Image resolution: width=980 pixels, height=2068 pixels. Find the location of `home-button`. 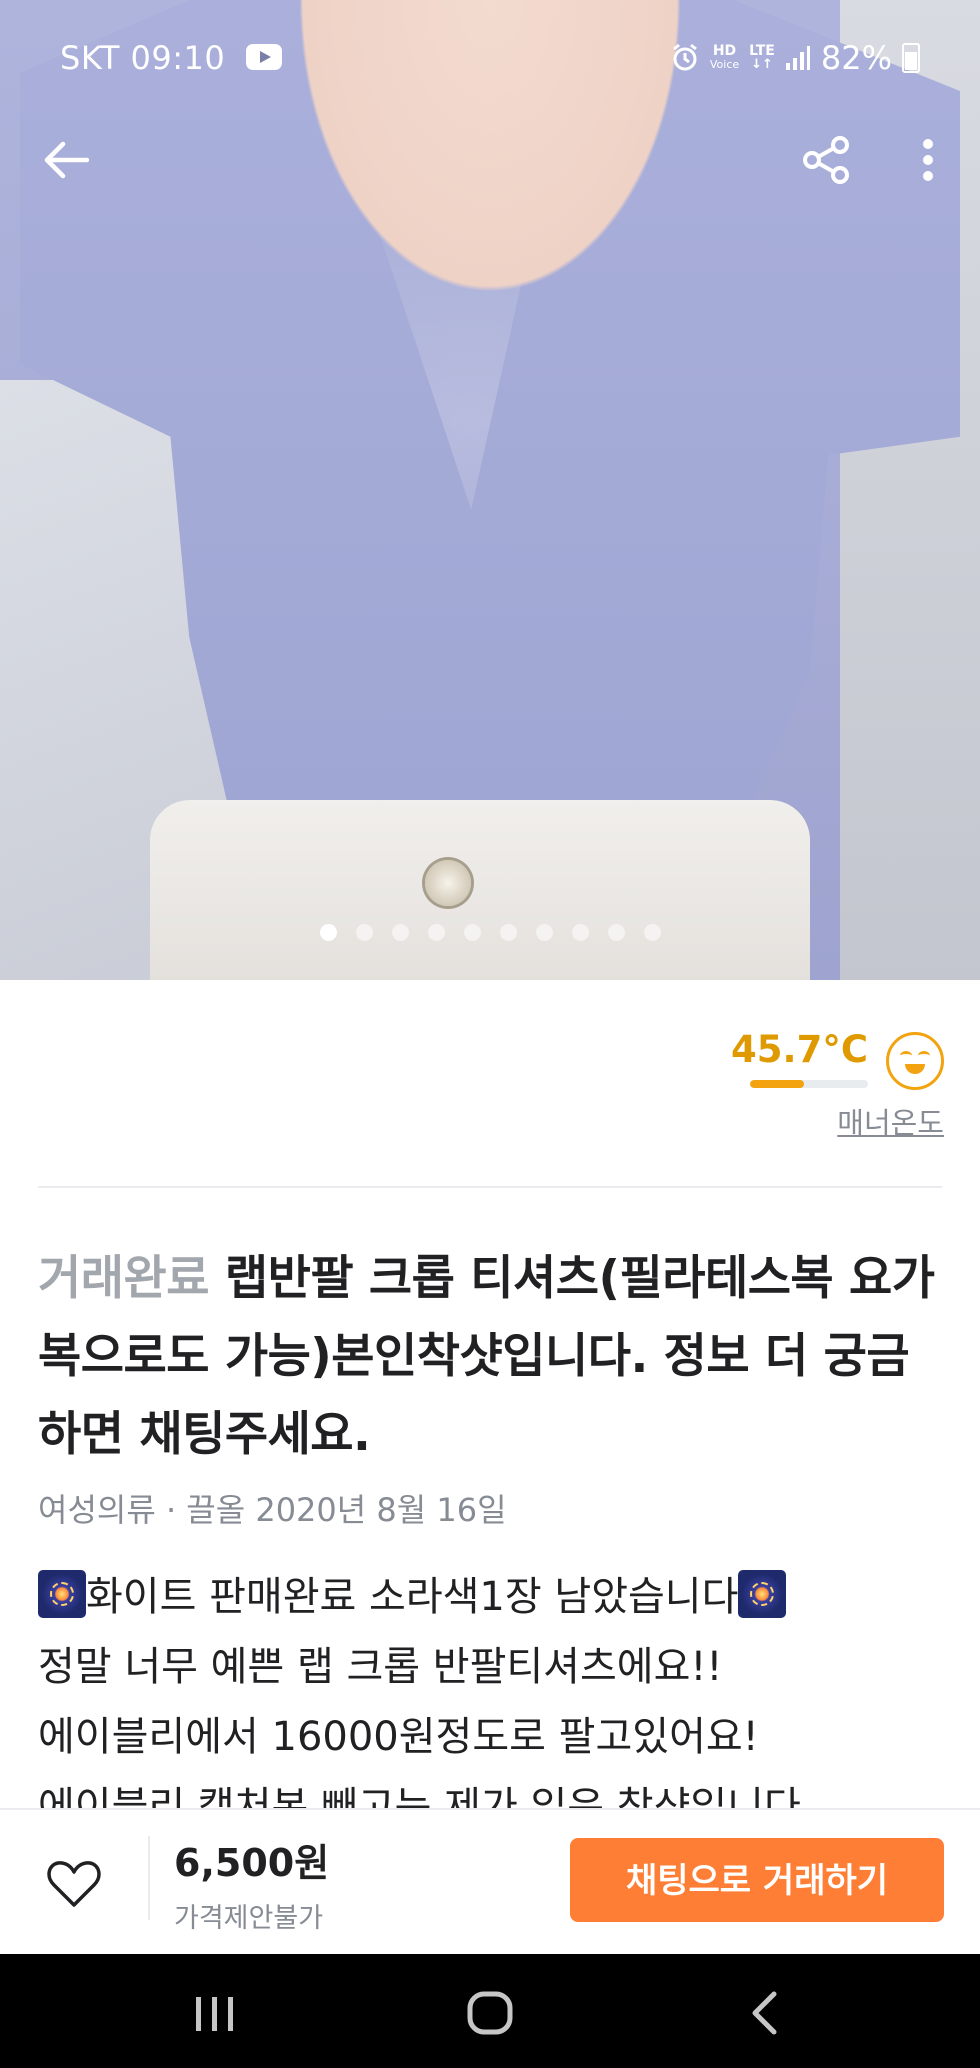

home-button is located at coordinates (490, 2012).